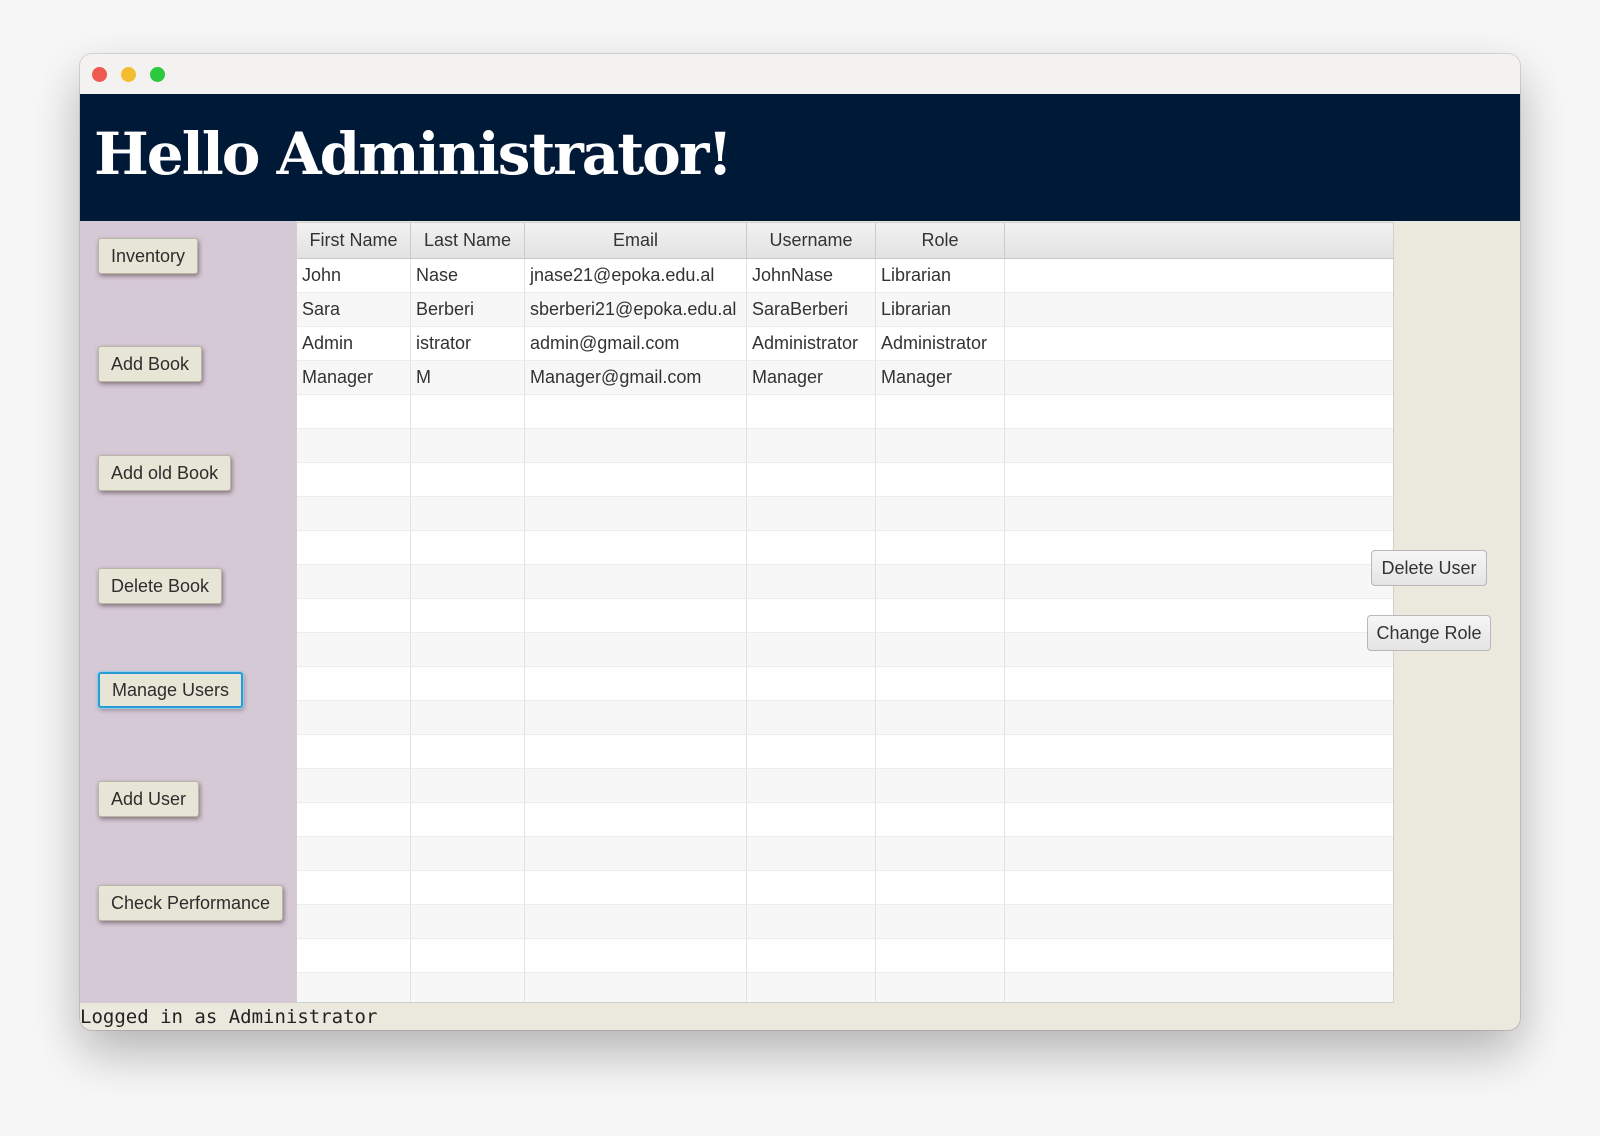  I want to click on table-cell: Manager, so click(940, 377).